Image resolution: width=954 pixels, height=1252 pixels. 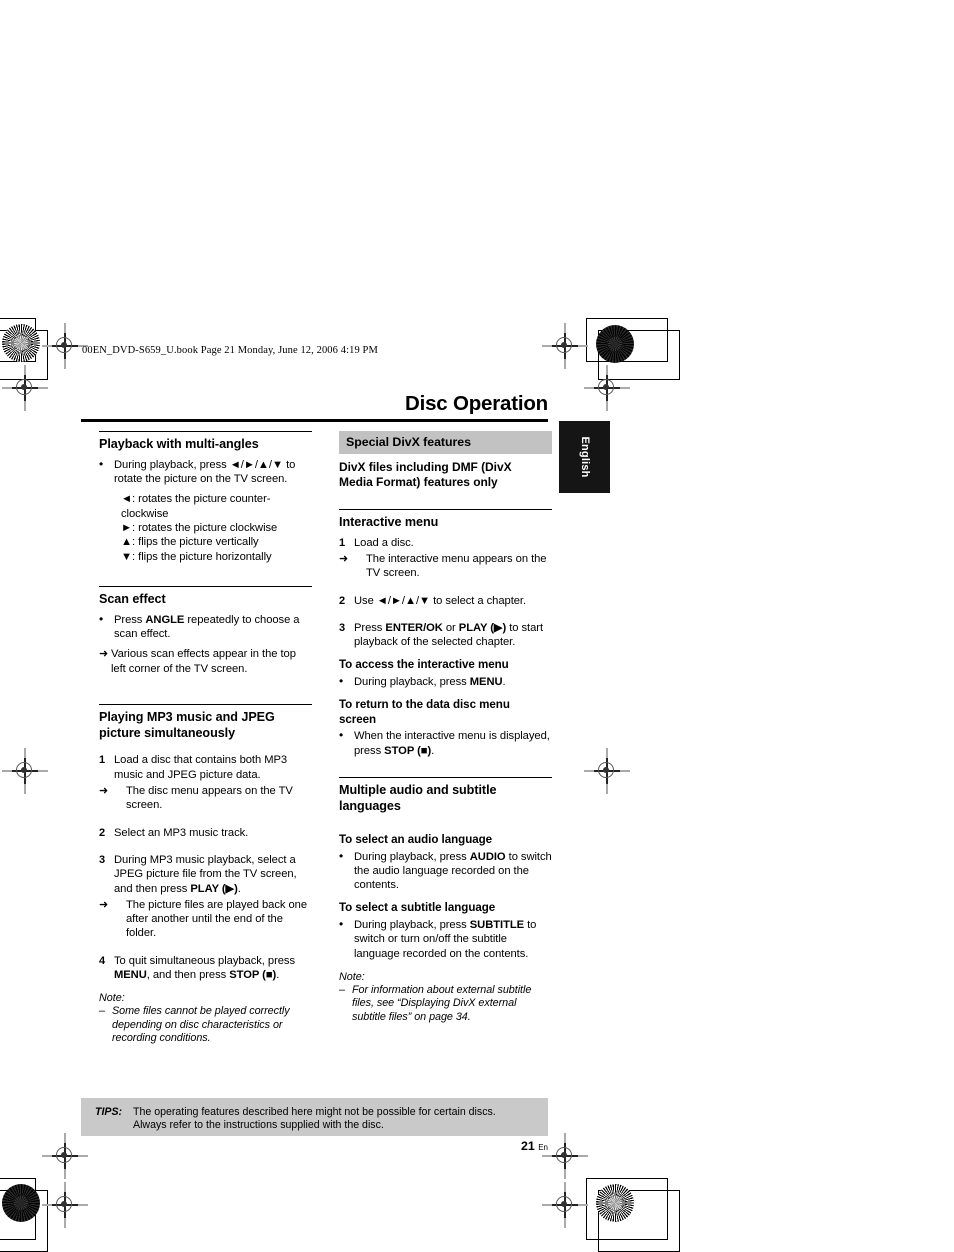 I want to click on section-heading-interactive-menu: Interactive menu, so click(x=389, y=522).